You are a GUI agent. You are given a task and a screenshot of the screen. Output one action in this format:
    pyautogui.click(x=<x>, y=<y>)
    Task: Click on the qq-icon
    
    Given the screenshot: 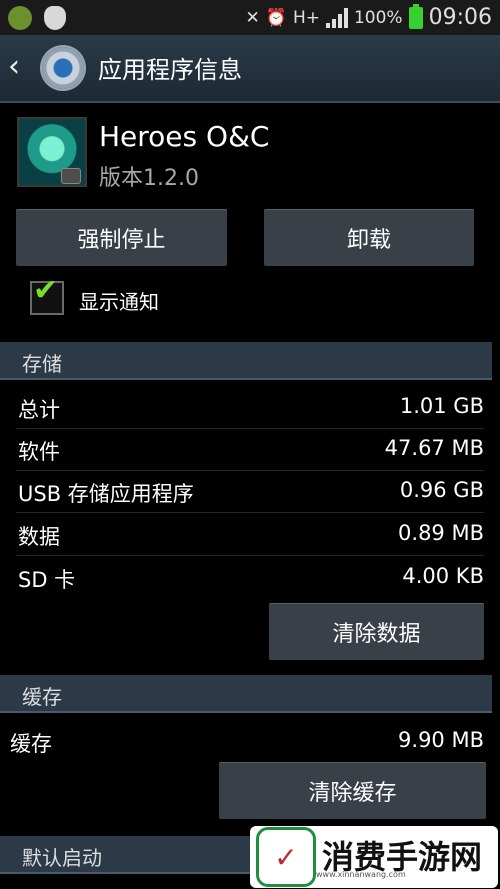 What is the action you would take?
    pyautogui.click(x=55, y=18)
    